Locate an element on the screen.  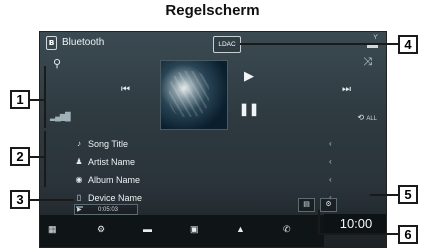
album-icon: ◉ is located at coordinates (79, 179).